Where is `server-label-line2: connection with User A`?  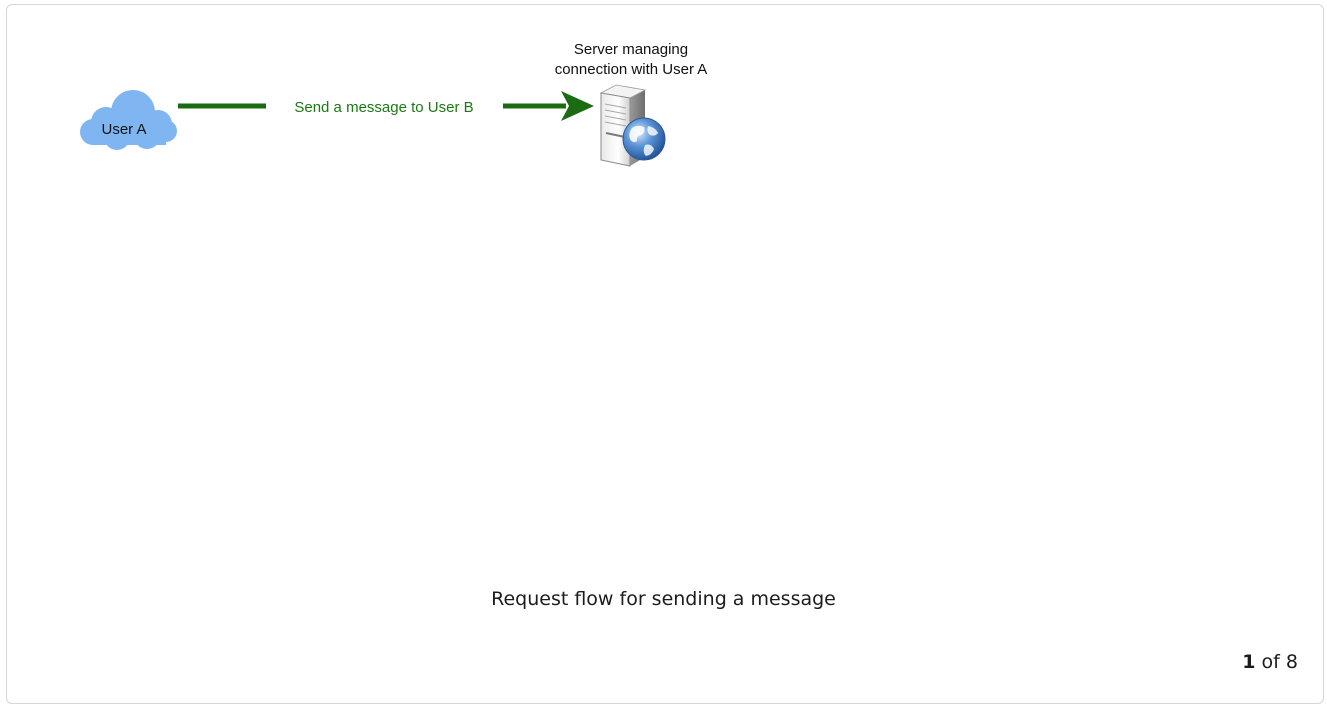 server-label-line2: connection with User A is located at coordinates (631, 69).